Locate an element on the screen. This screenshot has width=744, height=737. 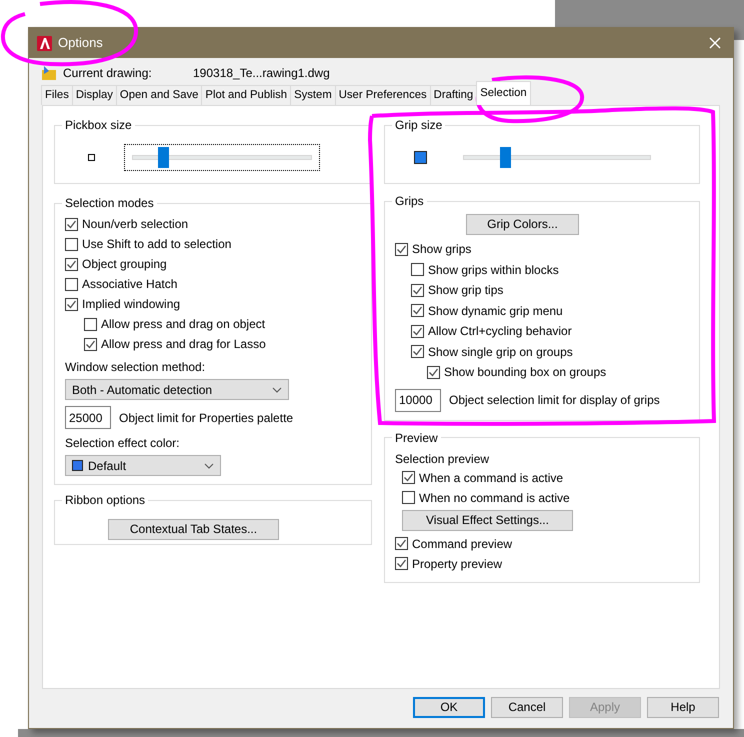
checkbox-label: Implied windowing is located at coordinates (131, 304).